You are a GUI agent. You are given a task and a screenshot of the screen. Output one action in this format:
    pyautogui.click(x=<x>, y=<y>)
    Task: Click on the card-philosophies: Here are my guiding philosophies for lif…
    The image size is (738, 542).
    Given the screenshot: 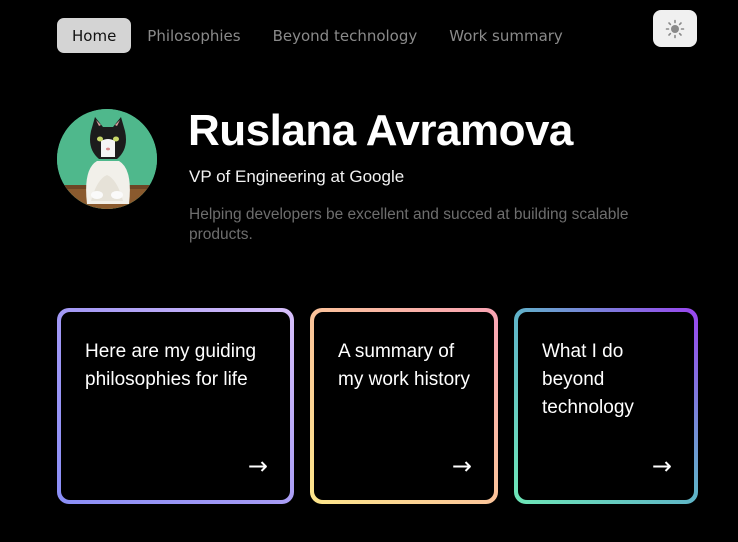 What is the action you would take?
    pyautogui.click(x=175, y=406)
    